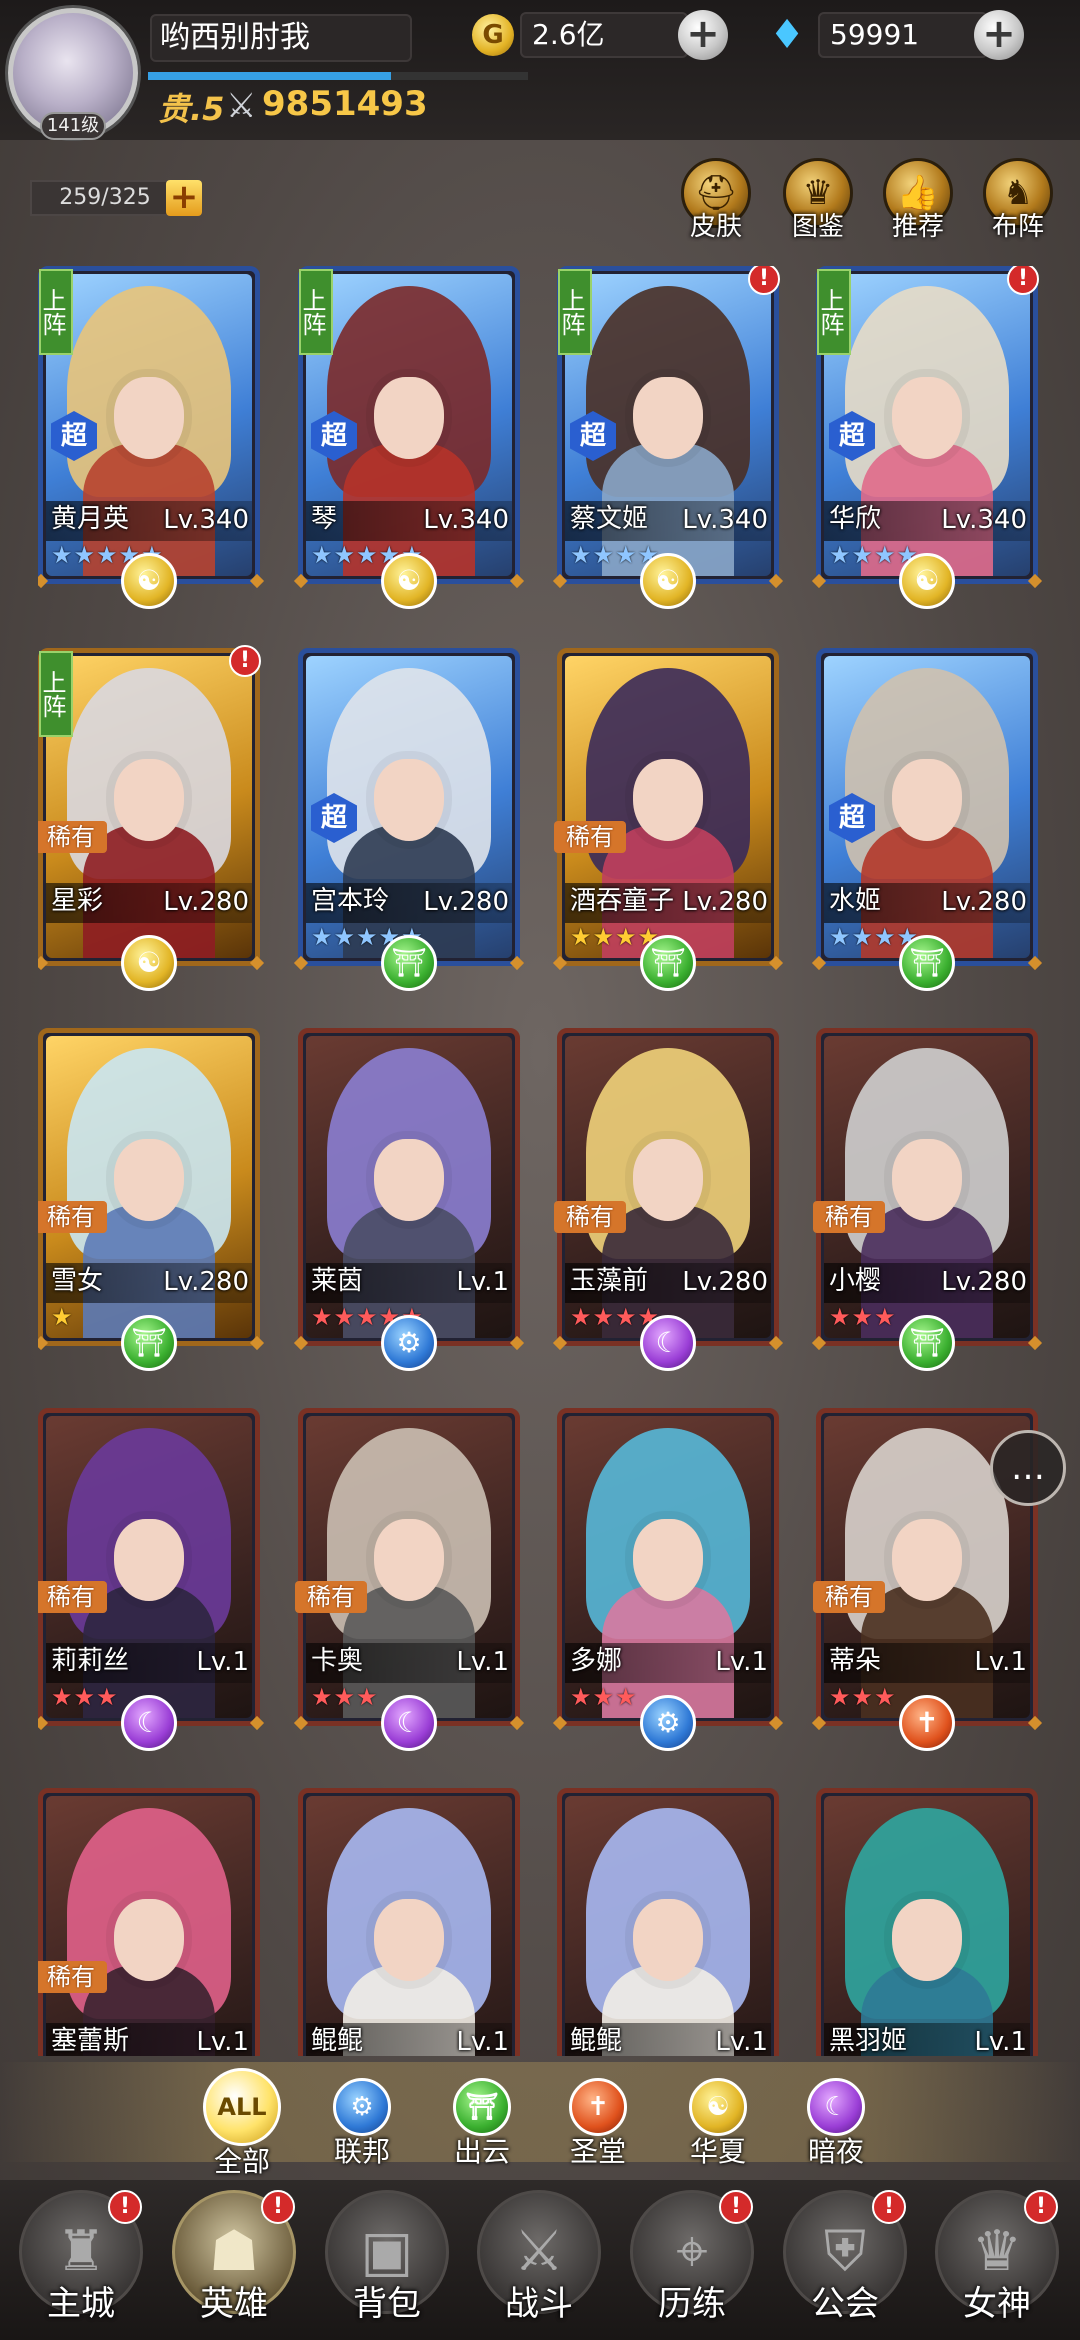 The height and width of the screenshot is (2340, 1080). What do you see at coordinates (703, 35) in the screenshot?
I see `add-gold-button: +` at bounding box center [703, 35].